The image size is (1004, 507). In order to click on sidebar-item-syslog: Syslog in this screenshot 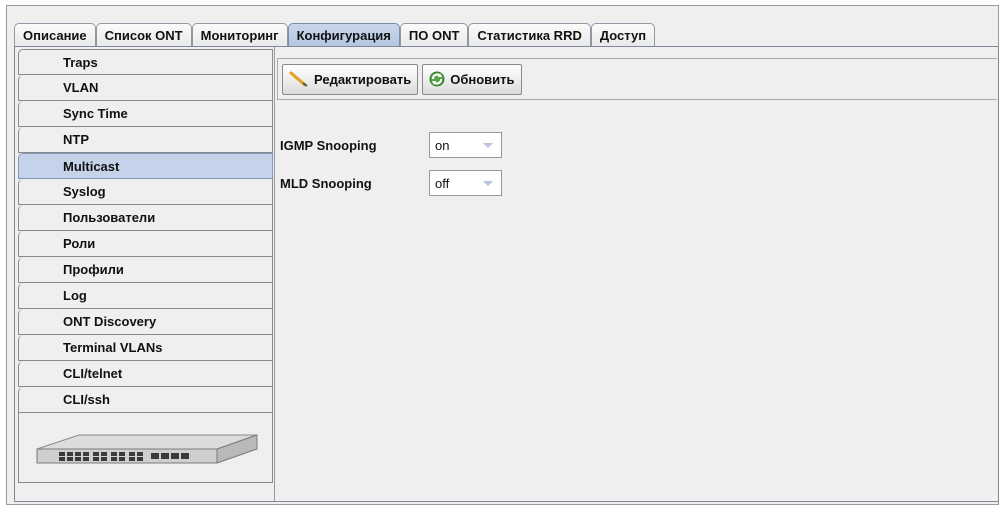, I will do `click(145, 192)`.